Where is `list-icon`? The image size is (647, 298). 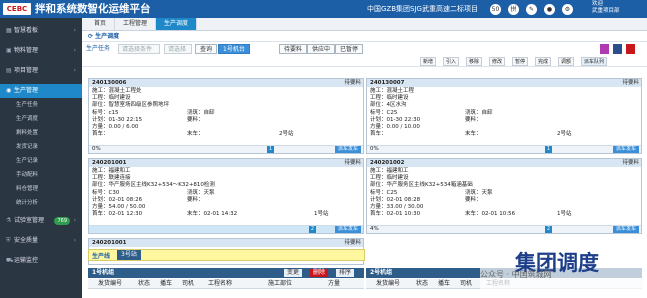
list-icon is located at coordinates (617, 49).